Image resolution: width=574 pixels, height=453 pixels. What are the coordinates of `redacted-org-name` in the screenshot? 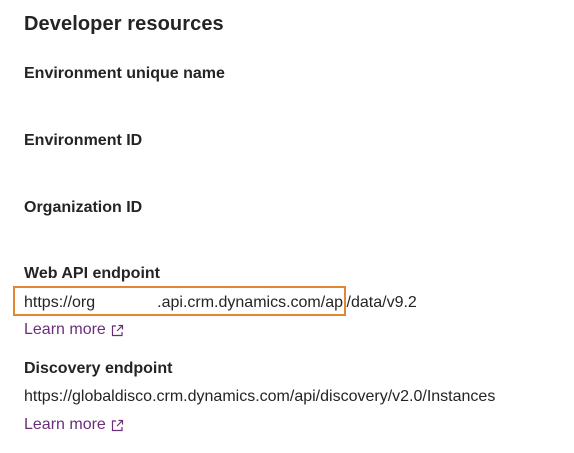 It's located at (126, 301).